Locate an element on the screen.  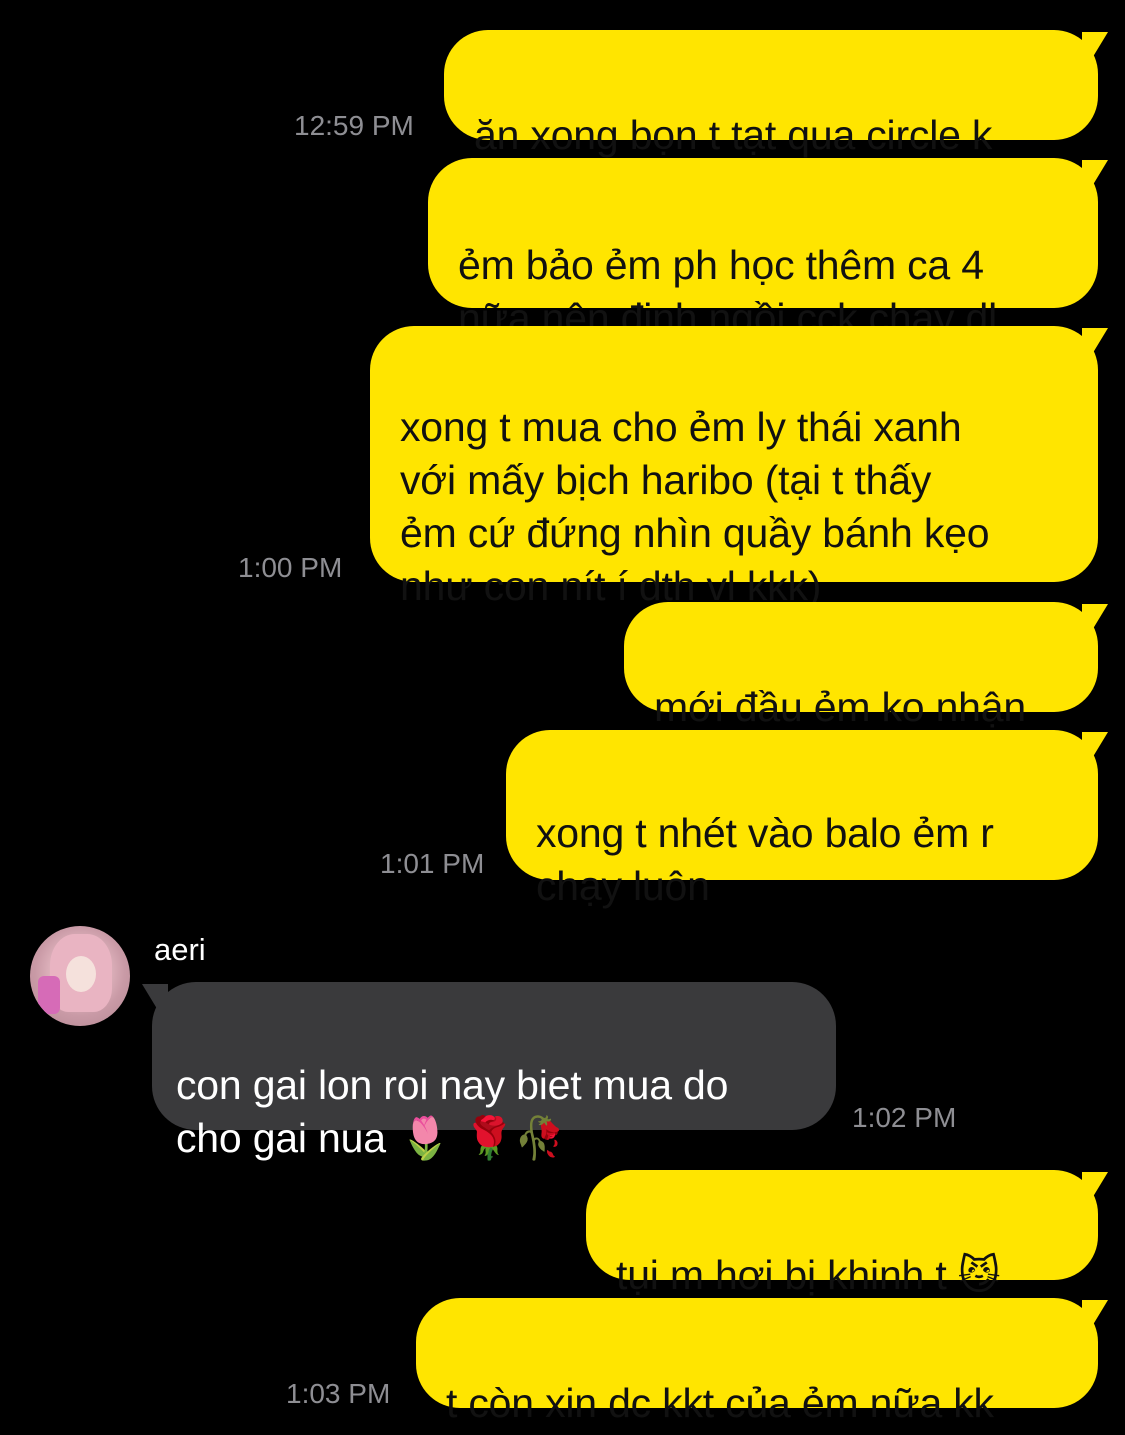
message-bubble-outgoing: xong t nhét vào balo ẻm r chạy luôn is located at coordinates (807, 819).